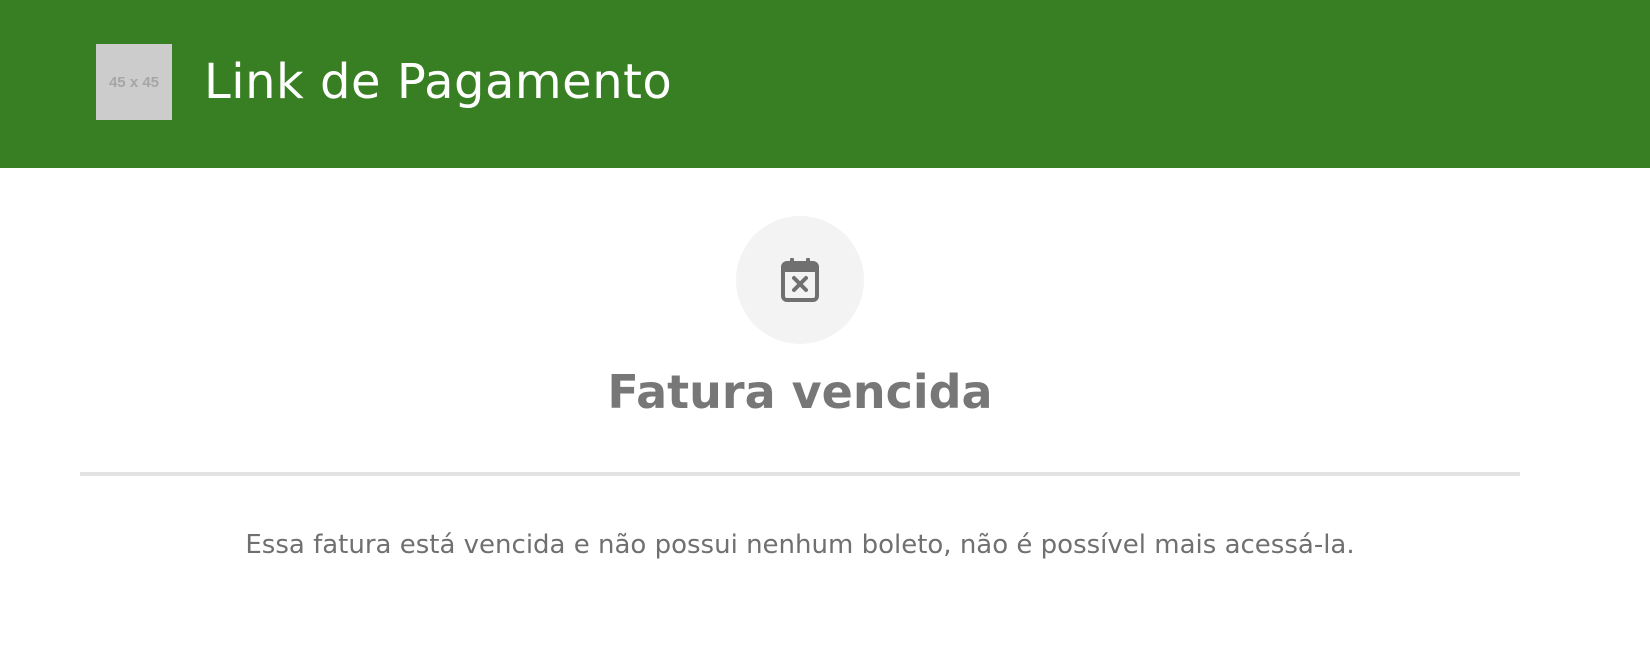  Describe the element at coordinates (134, 82) in the screenshot. I see `logo-placeholder: 45 x 45` at that location.